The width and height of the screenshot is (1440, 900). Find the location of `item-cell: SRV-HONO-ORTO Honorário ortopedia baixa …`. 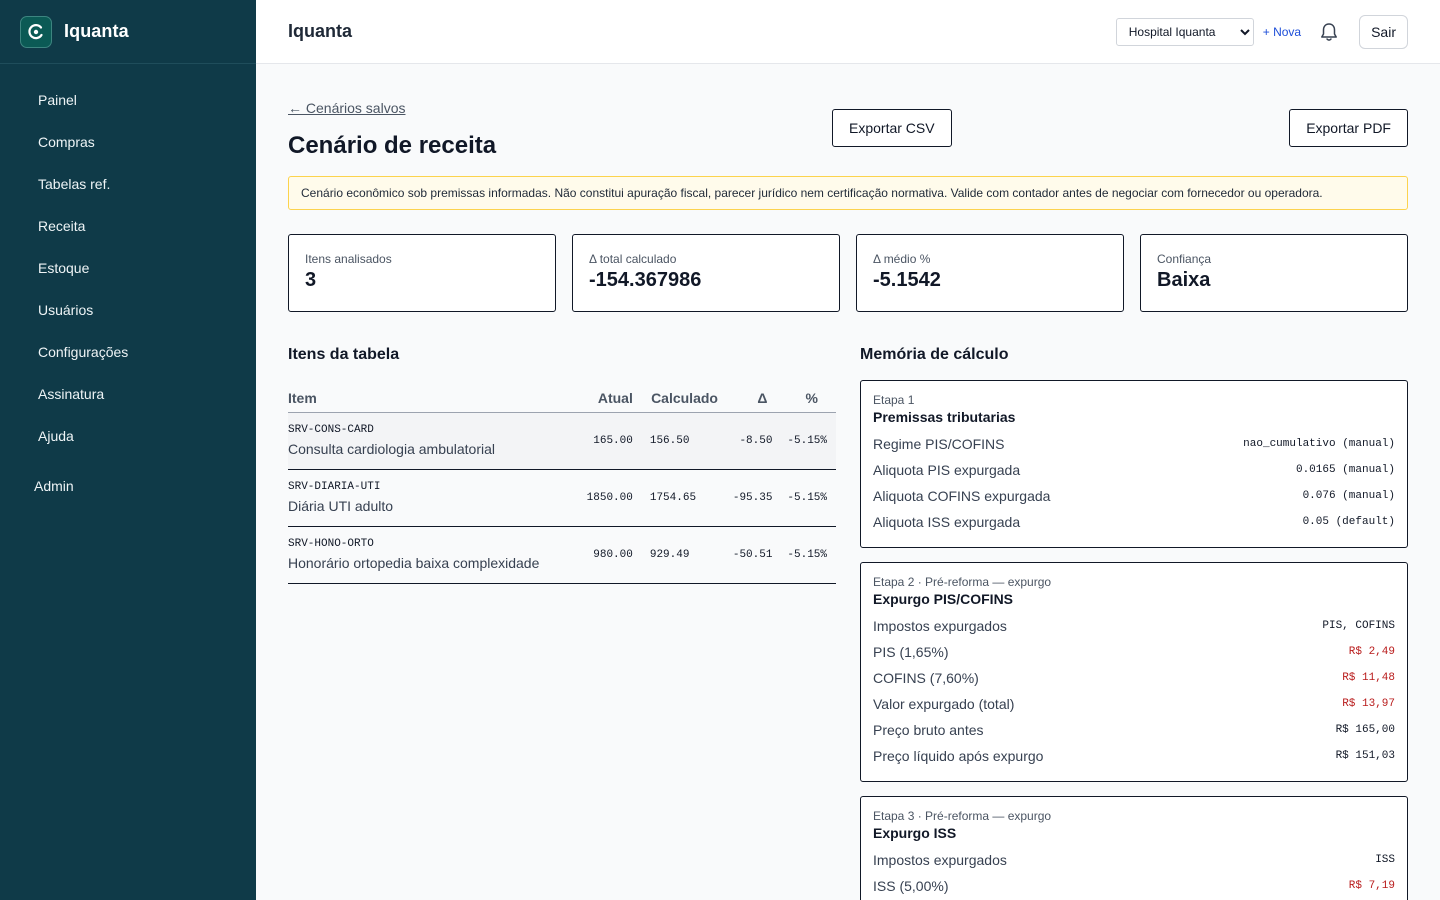

item-cell: SRV-HONO-ORTO Honorário ortopedia baixa … is located at coordinates (434, 554).